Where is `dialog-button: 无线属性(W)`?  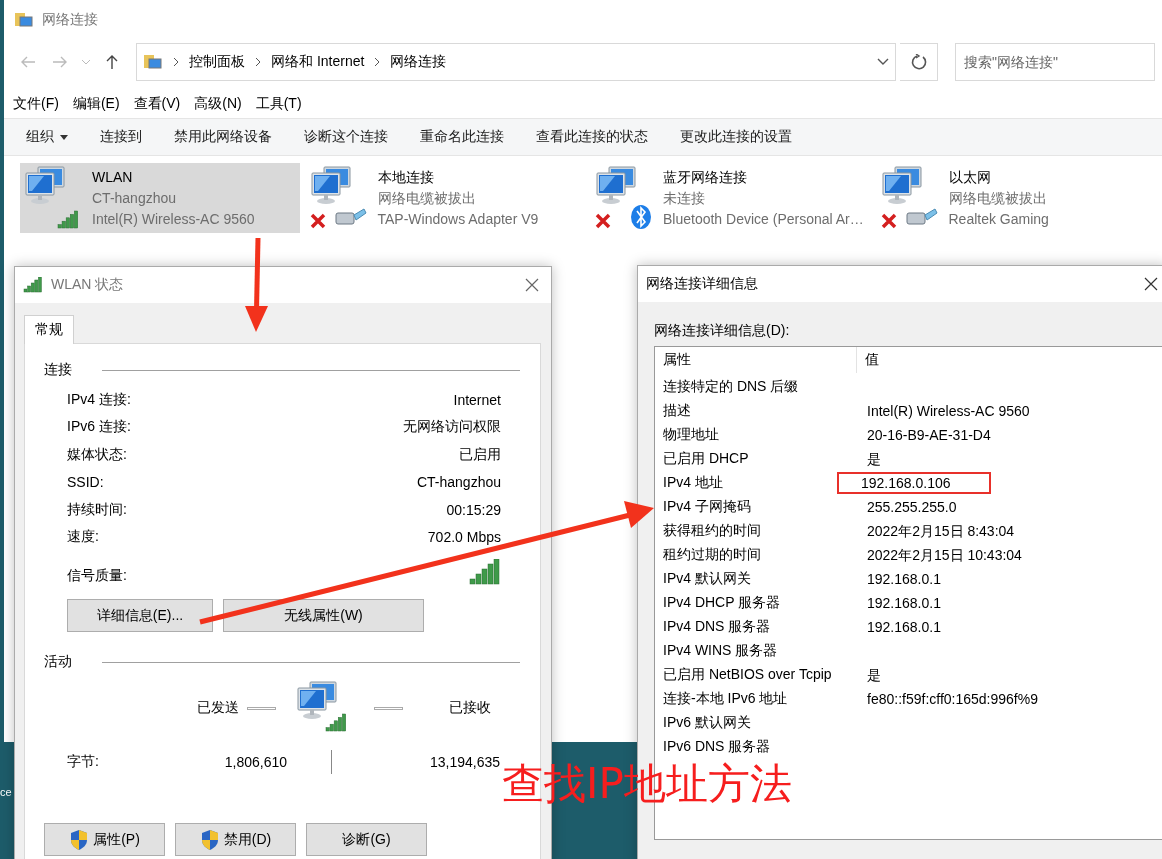
dialog-button: 无线属性(W) is located at coordinates (323, 615).